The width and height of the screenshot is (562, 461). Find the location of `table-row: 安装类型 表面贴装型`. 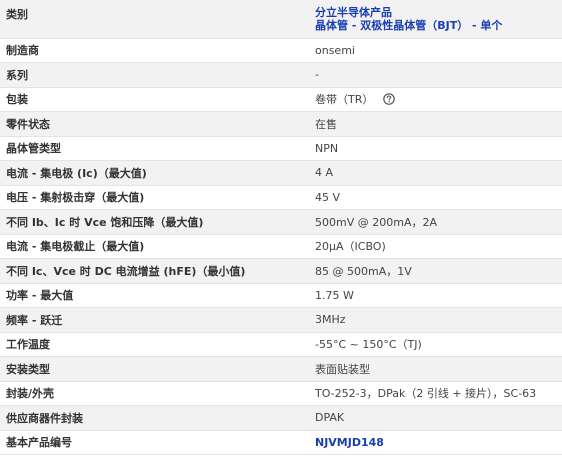

table-row: 安装类型 表面贴装型 is located at coordinates (281, 369).